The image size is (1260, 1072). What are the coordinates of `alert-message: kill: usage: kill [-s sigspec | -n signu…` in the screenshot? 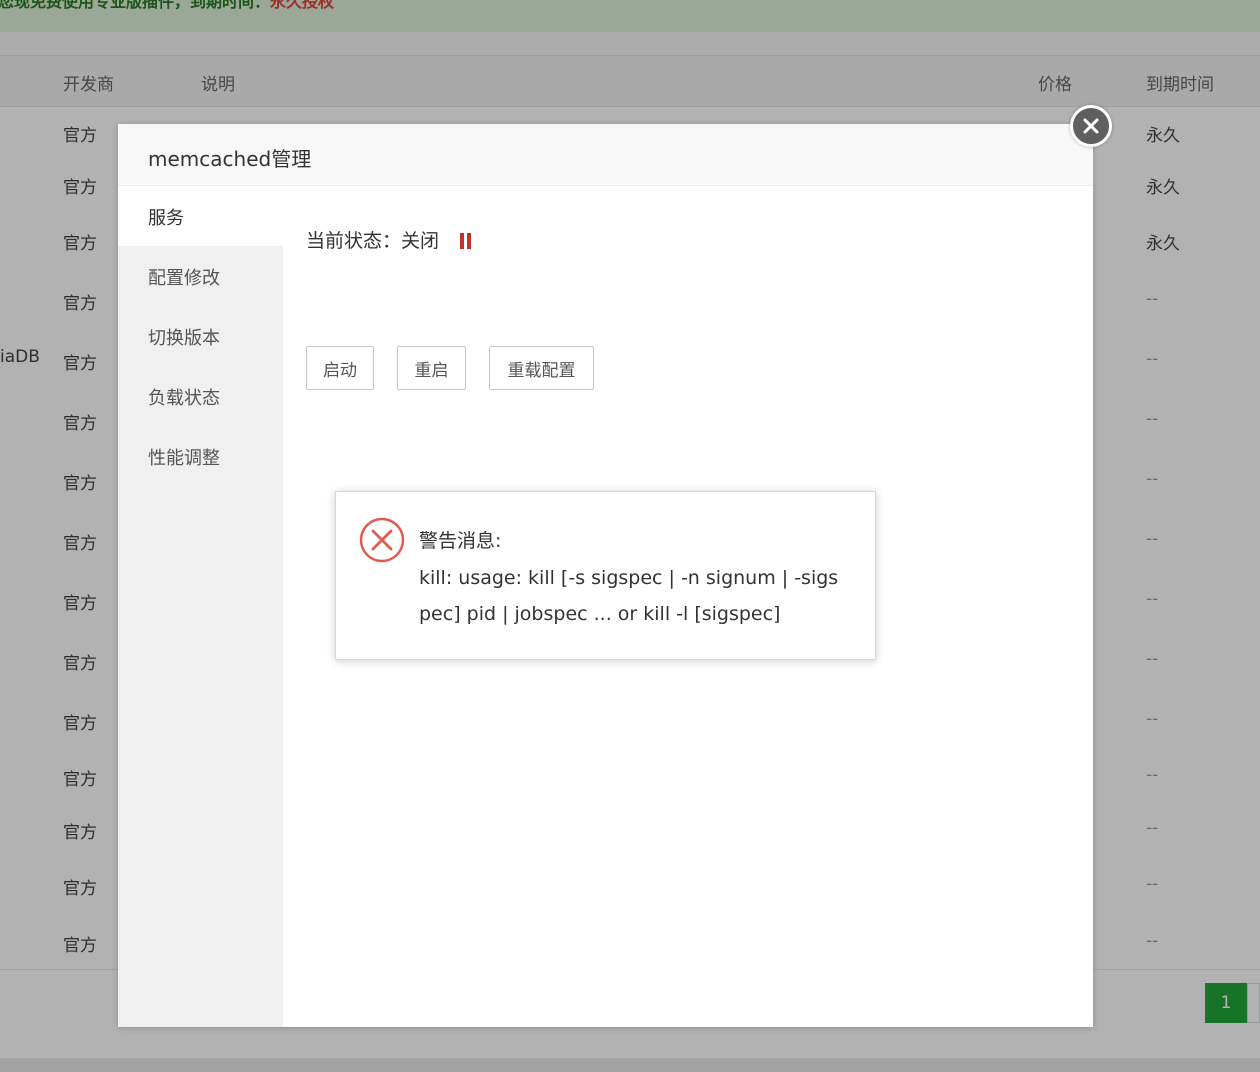 It's located at (629, 596).